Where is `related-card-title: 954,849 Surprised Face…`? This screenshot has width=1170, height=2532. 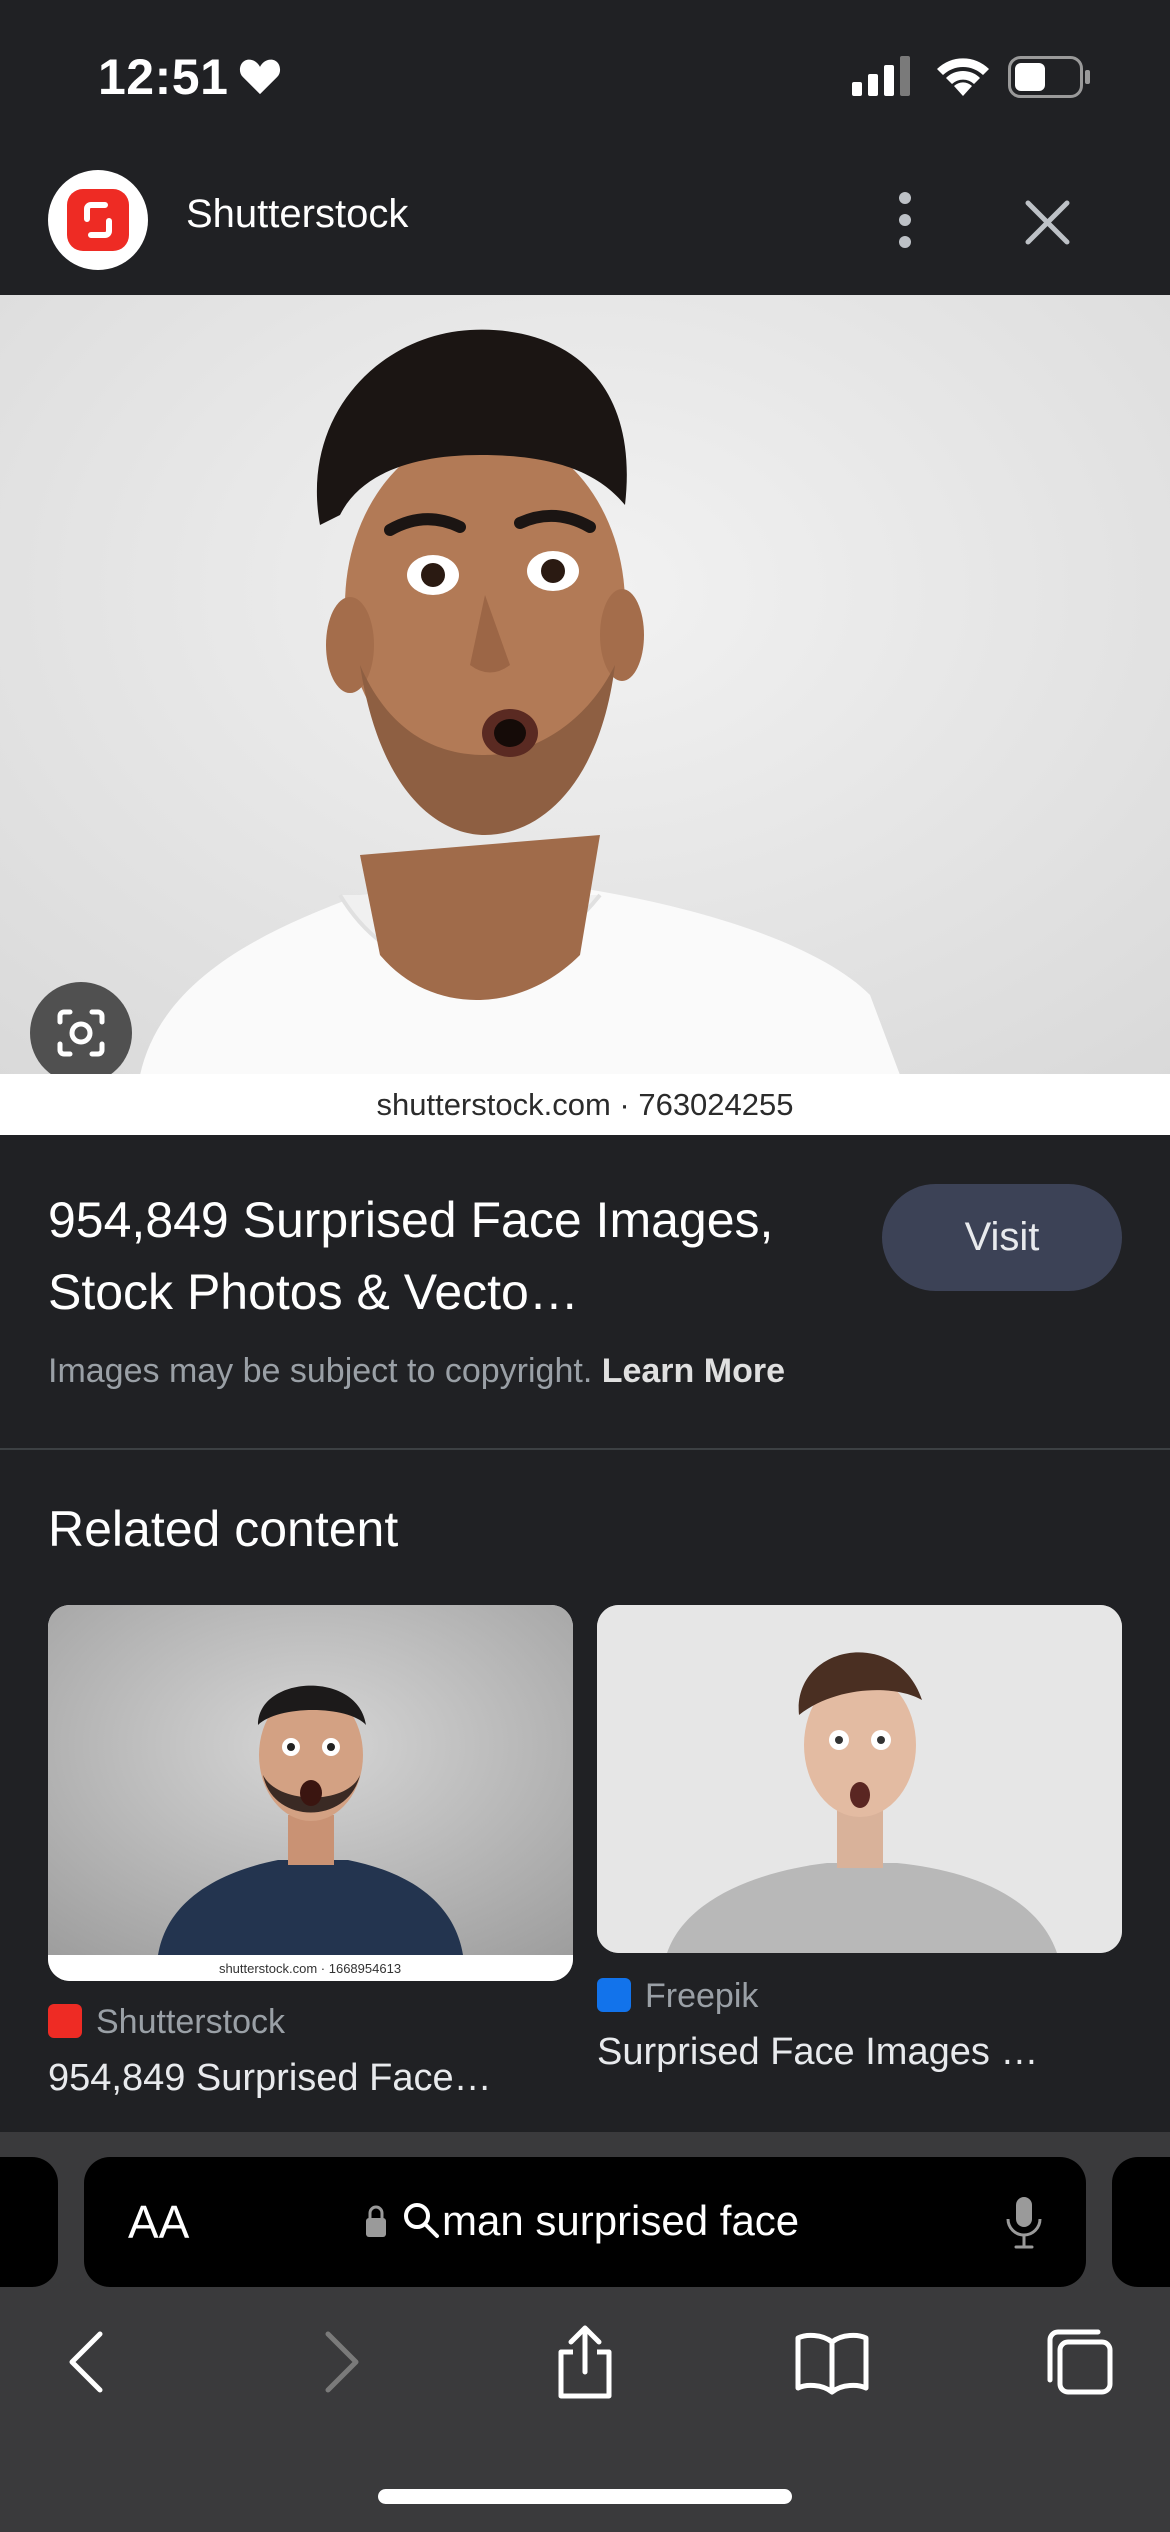
related-card-title: 954,849 Surprised Face… is located at coordinates (310, 2078).